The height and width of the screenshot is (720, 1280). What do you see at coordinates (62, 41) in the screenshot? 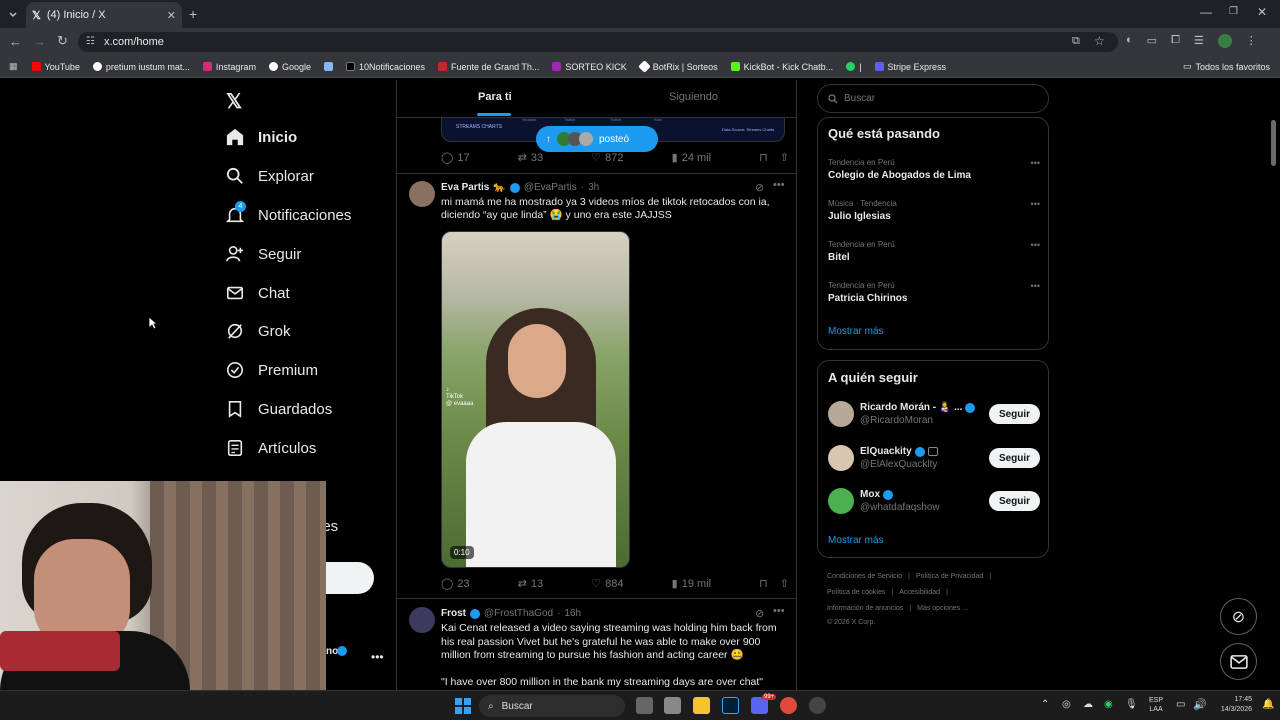
I see `reload-icon: ↻` at bounding box center [62, 41].